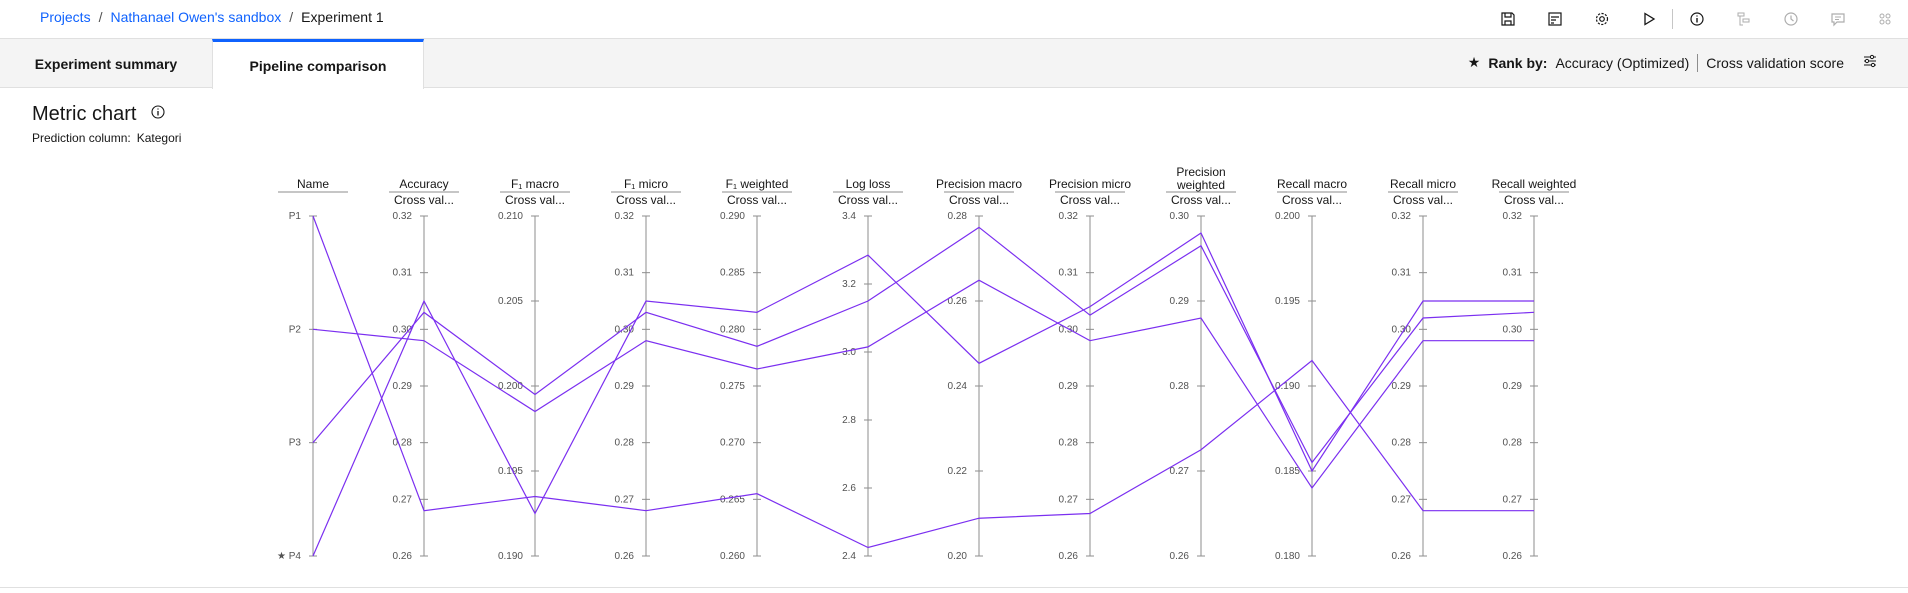 The image size is (1908, 593). Describe the element at coordinates (1622, 62) in the screenshot. I see `rank-metric: Accuracy (Optimized)` at that location.